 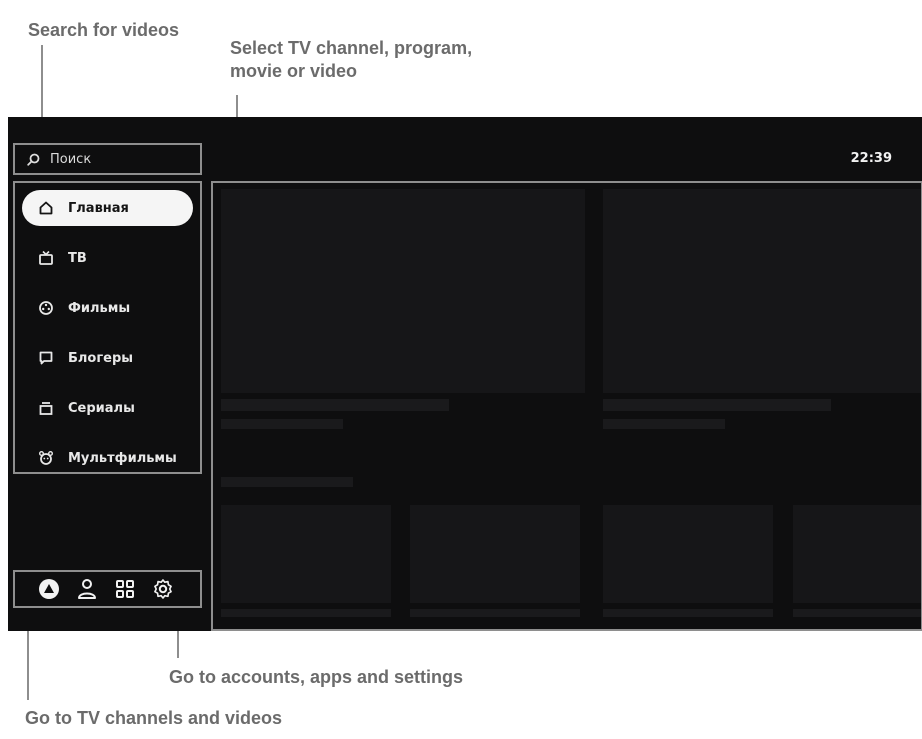 I want to click on cartoon-icon, so click(x=46, y=458).